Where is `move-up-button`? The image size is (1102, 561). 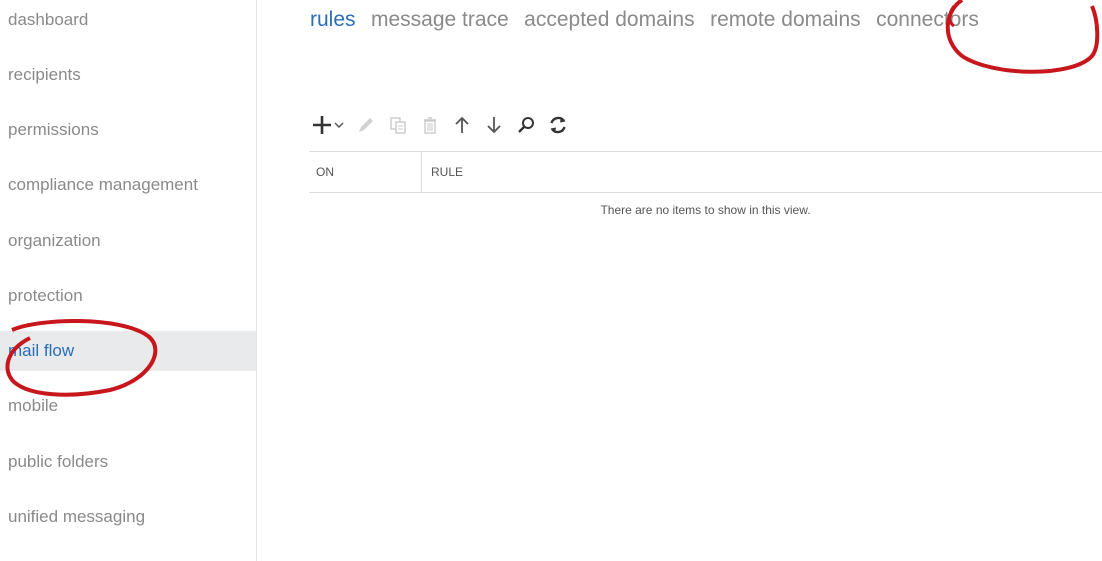
move-up-button is located at coordinates (462, 125).